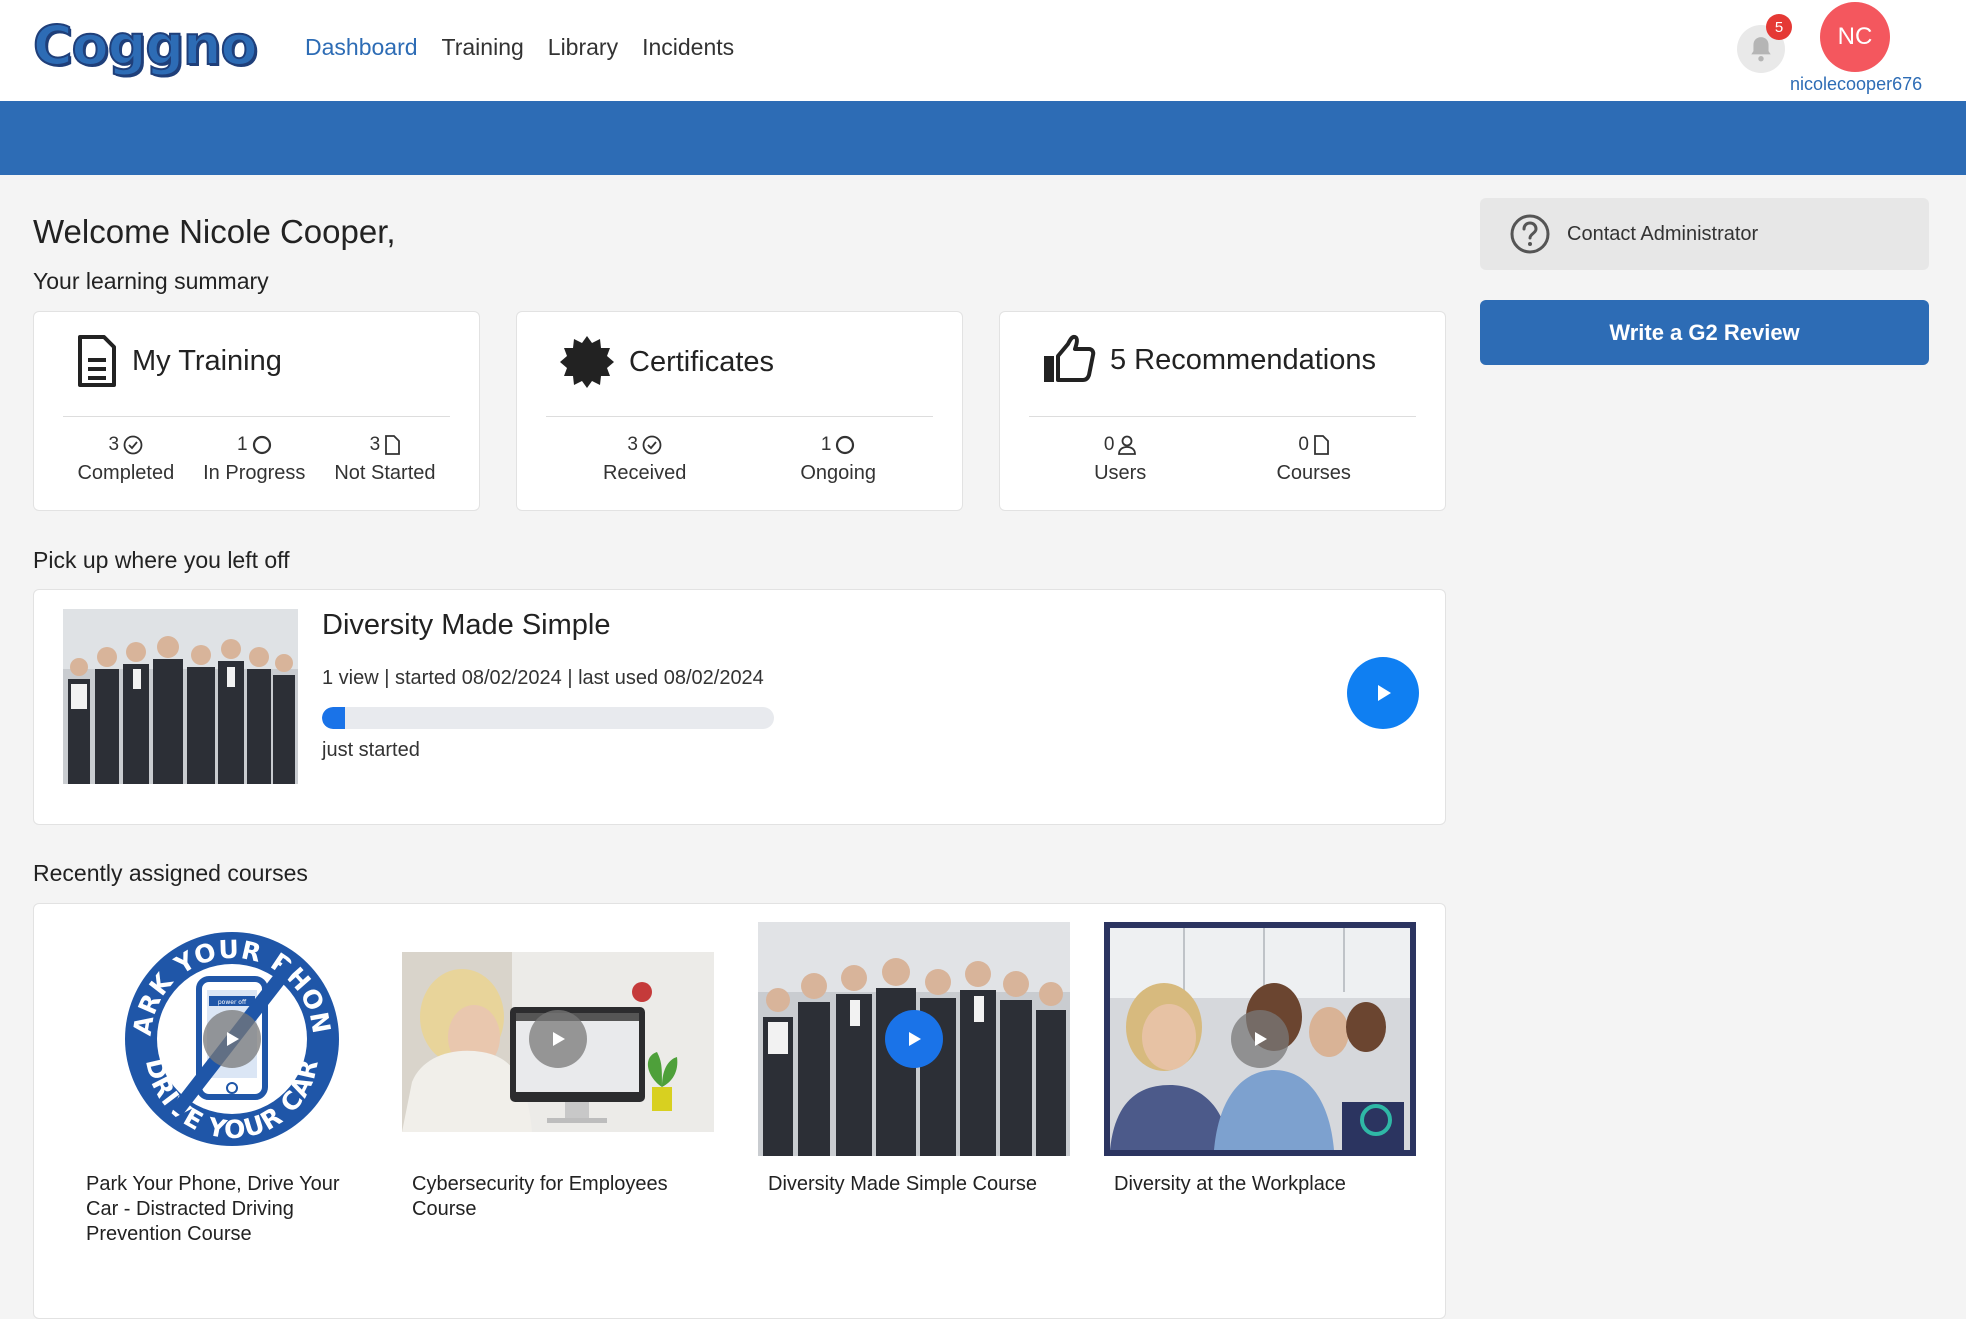 The width and height of the screenshot is (1966, 1319). I want to click on progress-fill, so click(333, 718).